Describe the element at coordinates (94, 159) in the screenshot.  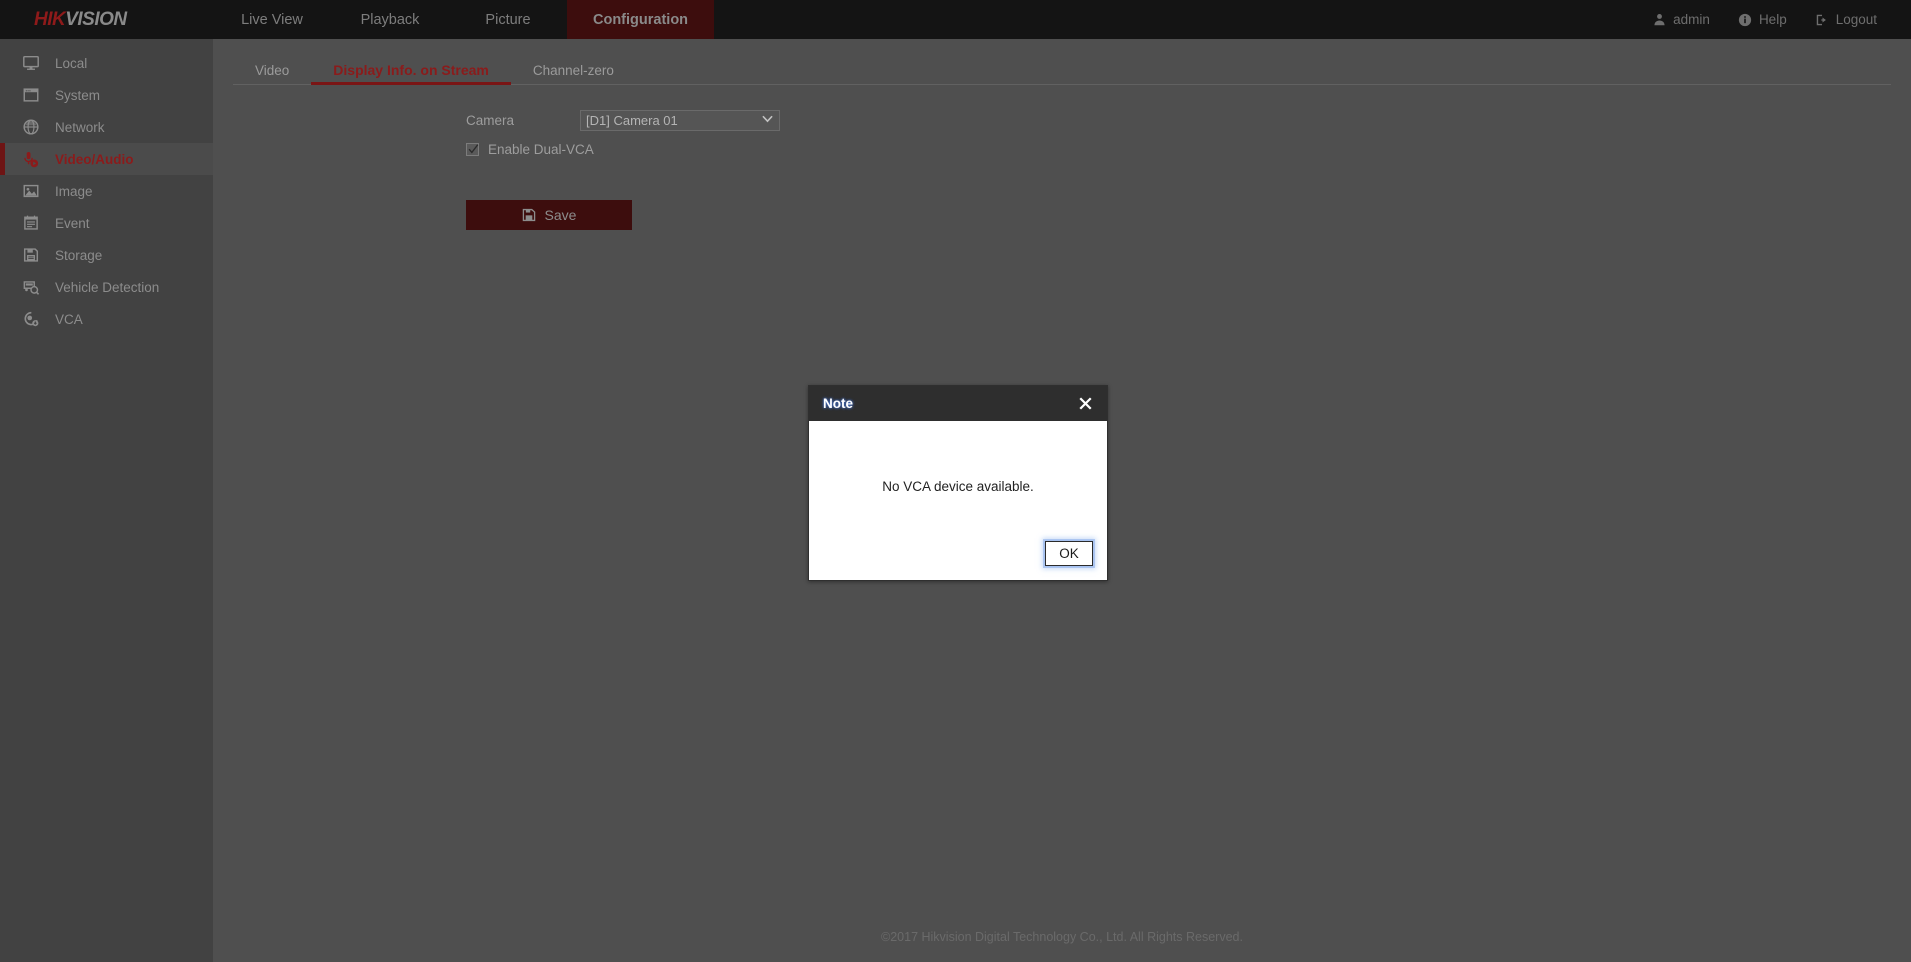
I see `sidebar-label-video-audio: Video/Audio` at that location.